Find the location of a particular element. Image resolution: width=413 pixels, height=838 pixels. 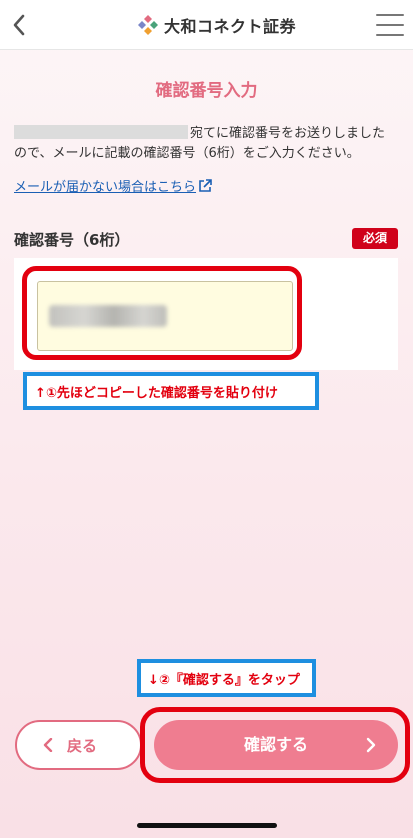

highlight-frame-confirm is located at coordinates (275, 745).